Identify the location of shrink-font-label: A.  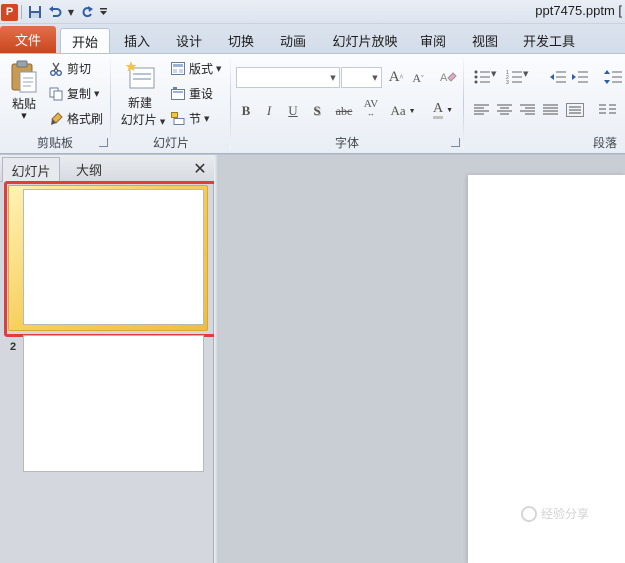
(416, 77).